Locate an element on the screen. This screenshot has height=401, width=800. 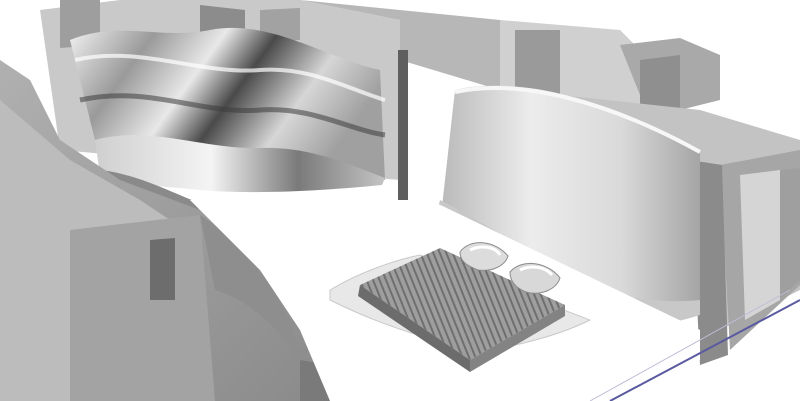
column is located at coordinates (403, 125).